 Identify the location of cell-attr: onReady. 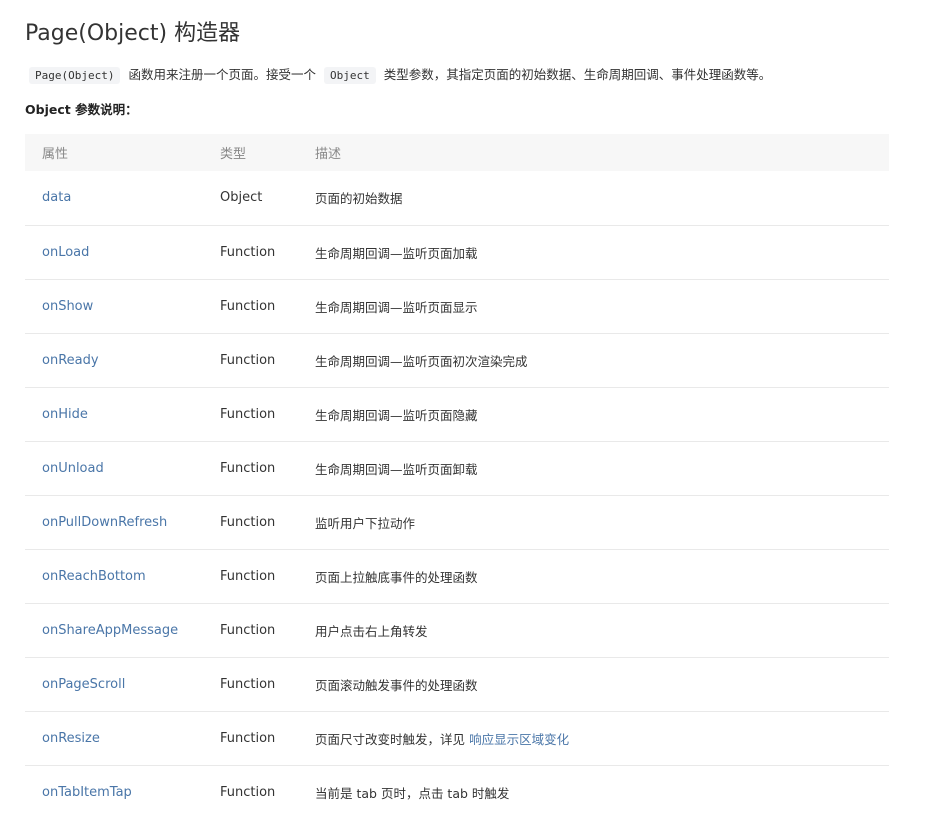
(122, 360).